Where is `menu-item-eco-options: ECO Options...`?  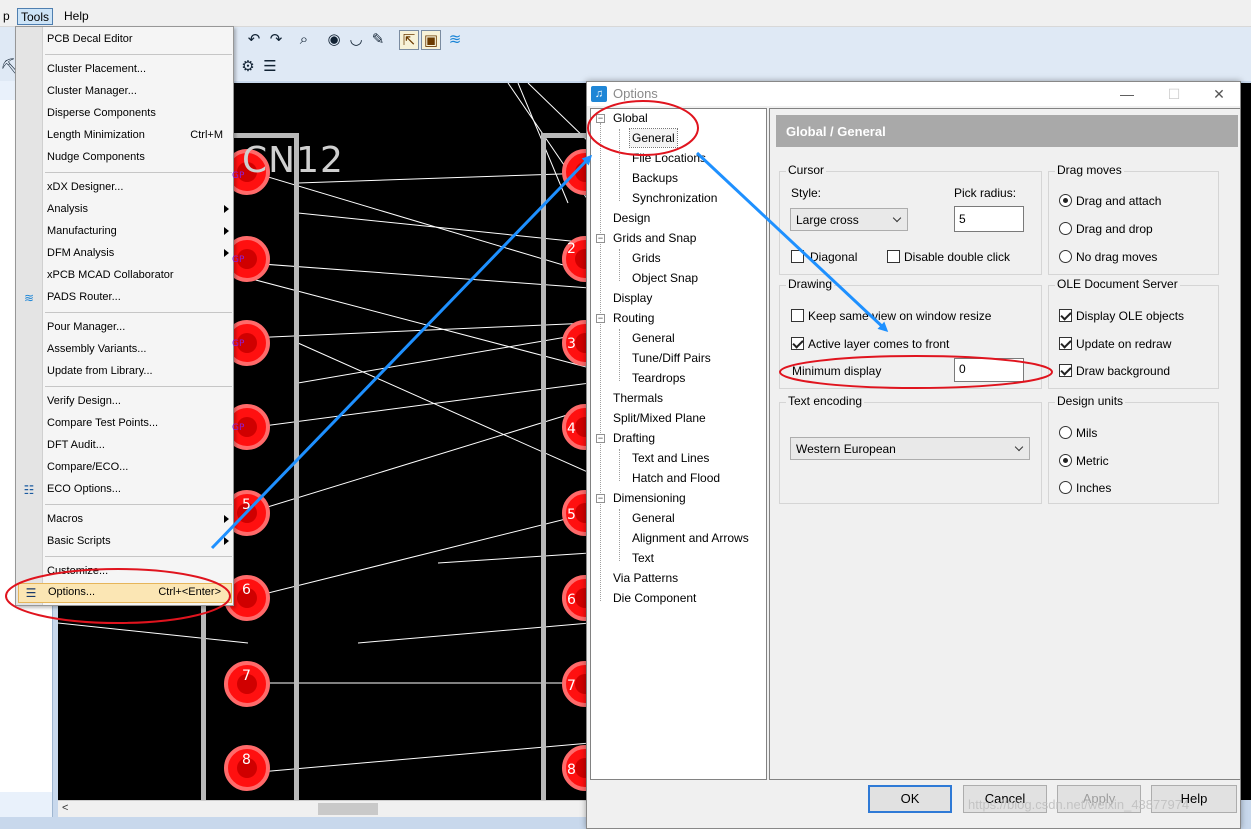 menu-item-eco-options: ECO Options... is located at coordinates (138, 490).